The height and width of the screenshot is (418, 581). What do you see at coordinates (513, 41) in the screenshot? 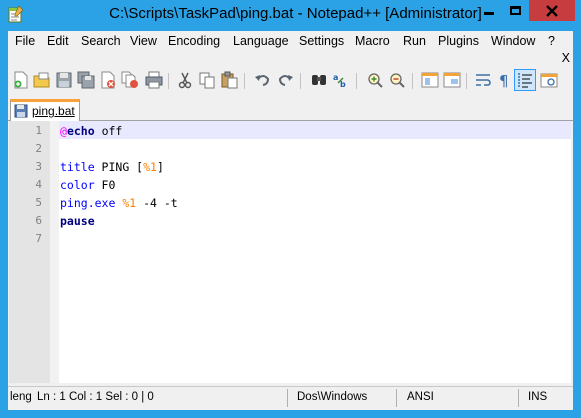
I see `menu-window: Window` at bounding box center [513, 41].